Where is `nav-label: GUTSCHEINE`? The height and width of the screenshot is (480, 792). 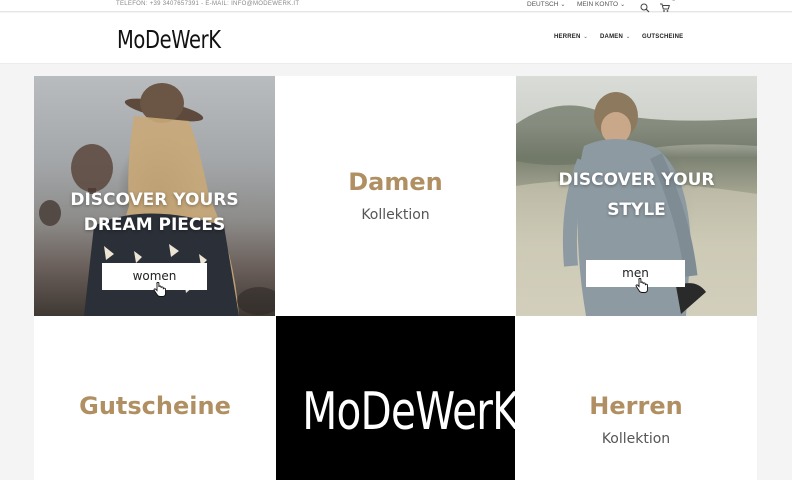
nav-label: GUTSCHEINE is located at coordinates (663, 37).